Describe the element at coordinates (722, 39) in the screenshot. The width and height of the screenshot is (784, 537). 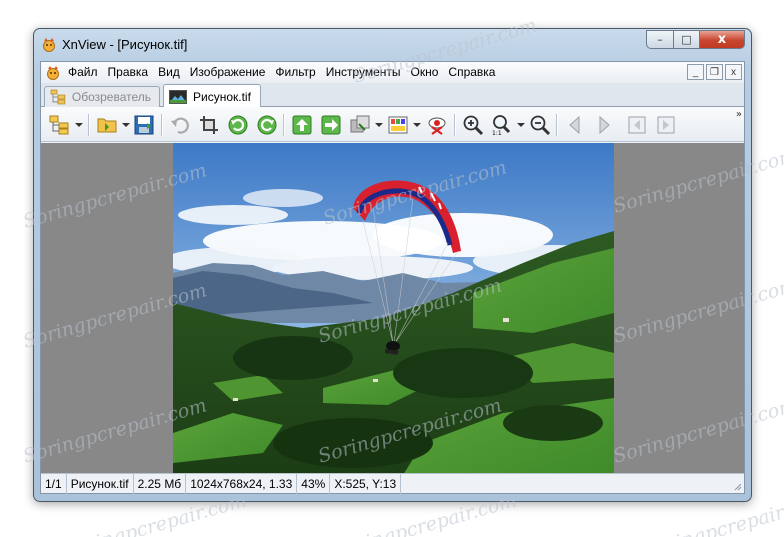
I see `close-button: x` at that location.